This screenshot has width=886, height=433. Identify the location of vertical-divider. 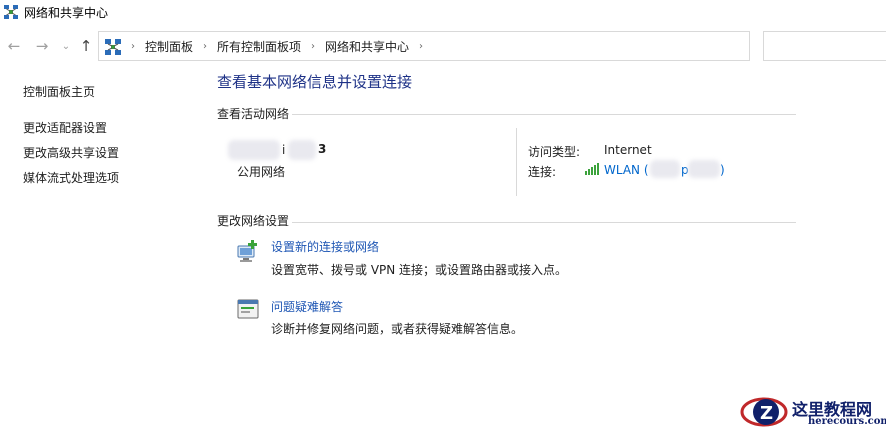
(516, 162).